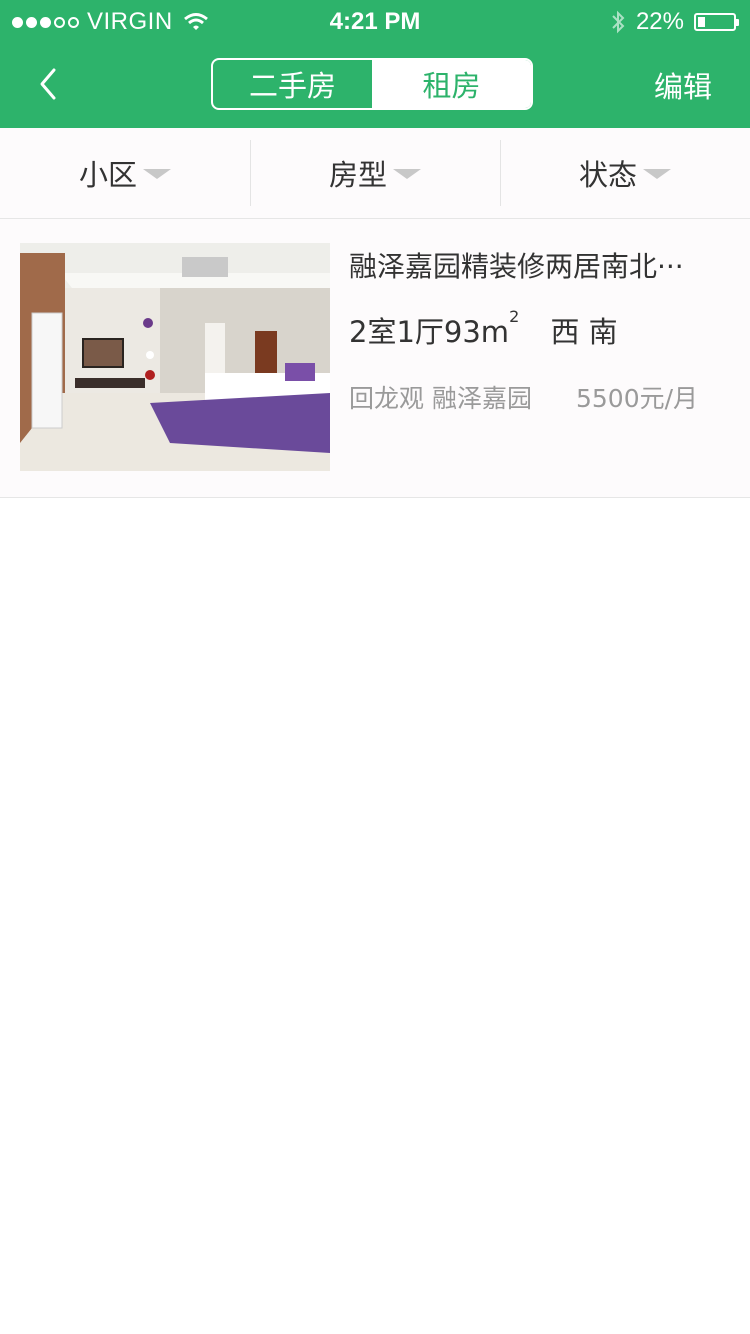  Describe the element at coordinates (701, 22) in the screenshot. I see `battery-level` at that location.